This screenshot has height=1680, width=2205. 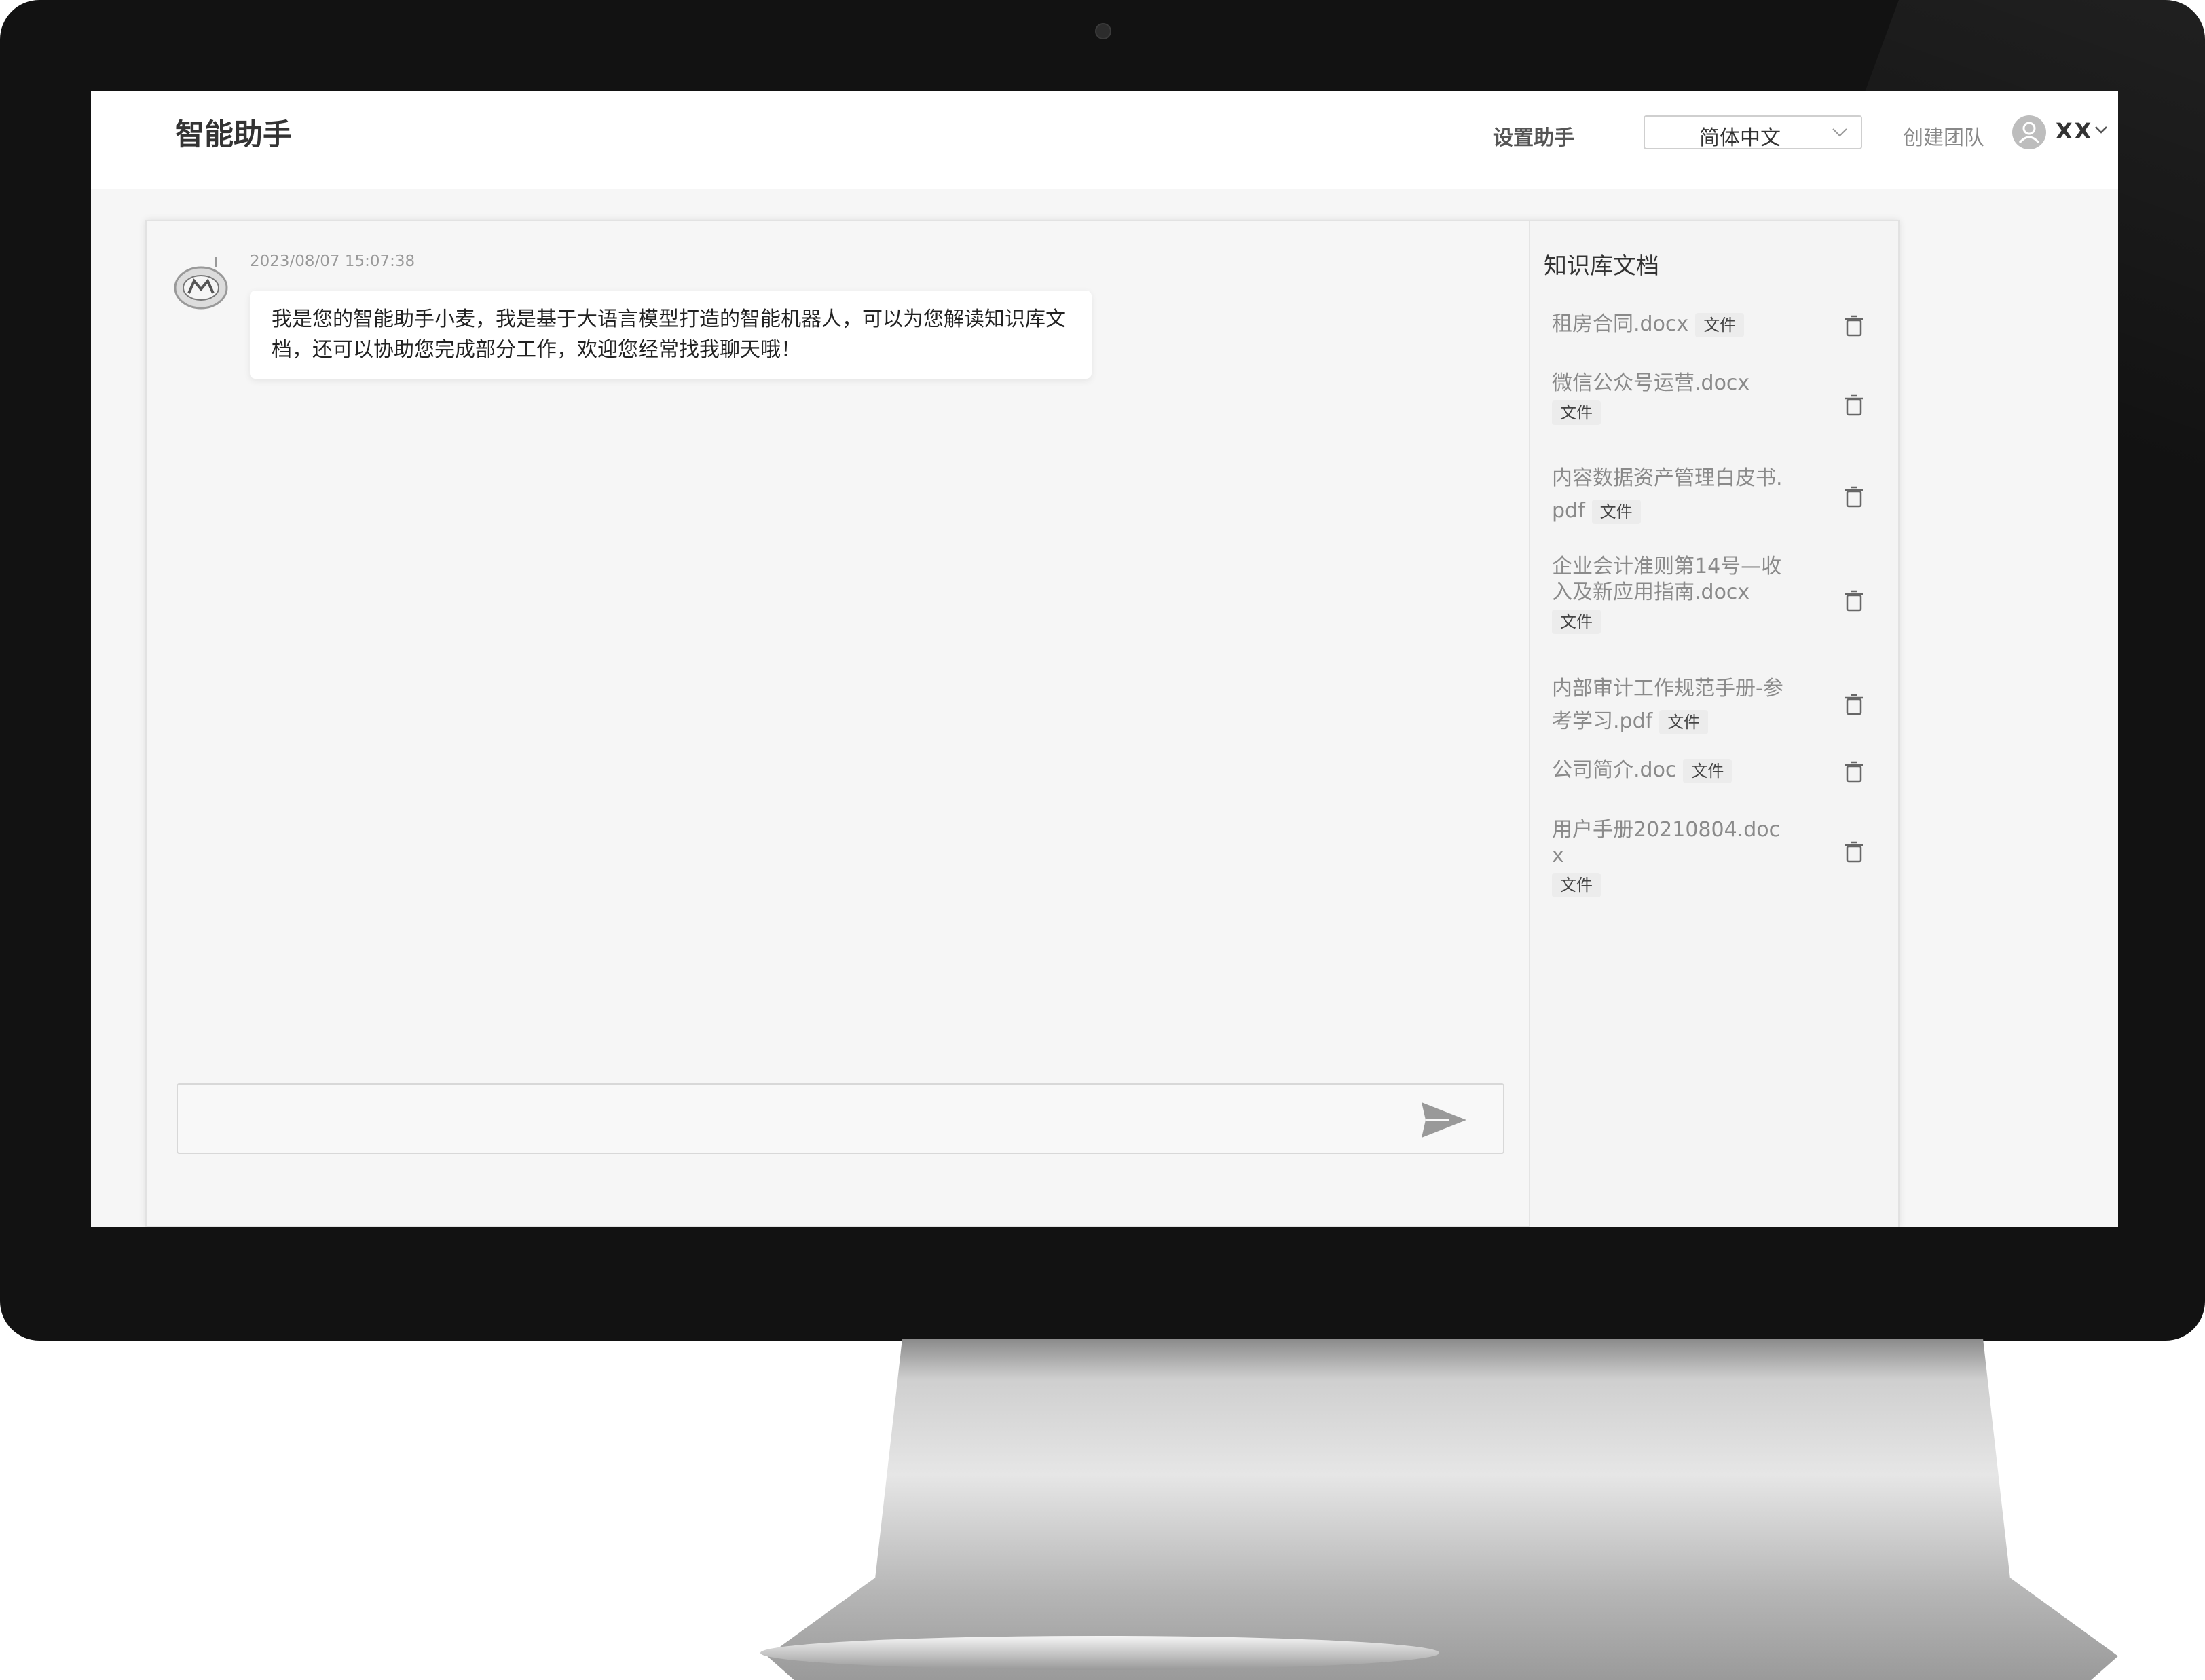 I want to click on kb-document-row: 租房合同.docx 文件, so click(x=1671, y=324).